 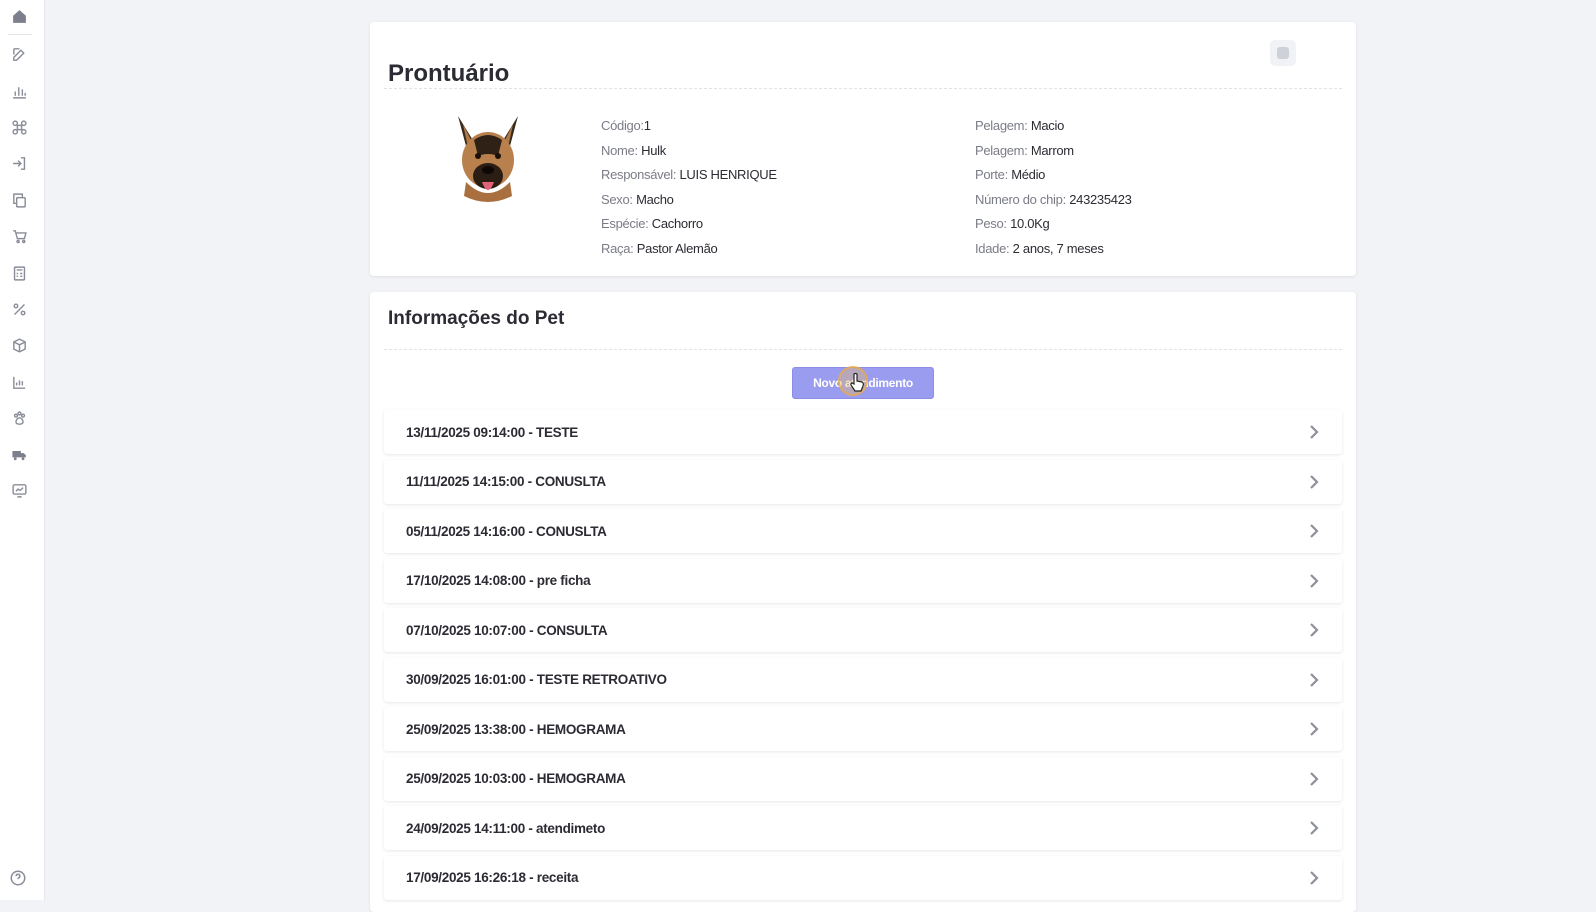 What do you see at coordinates (19, 54) in the screenshot?
I see `edit-icon` at bounding box center [19, 54].